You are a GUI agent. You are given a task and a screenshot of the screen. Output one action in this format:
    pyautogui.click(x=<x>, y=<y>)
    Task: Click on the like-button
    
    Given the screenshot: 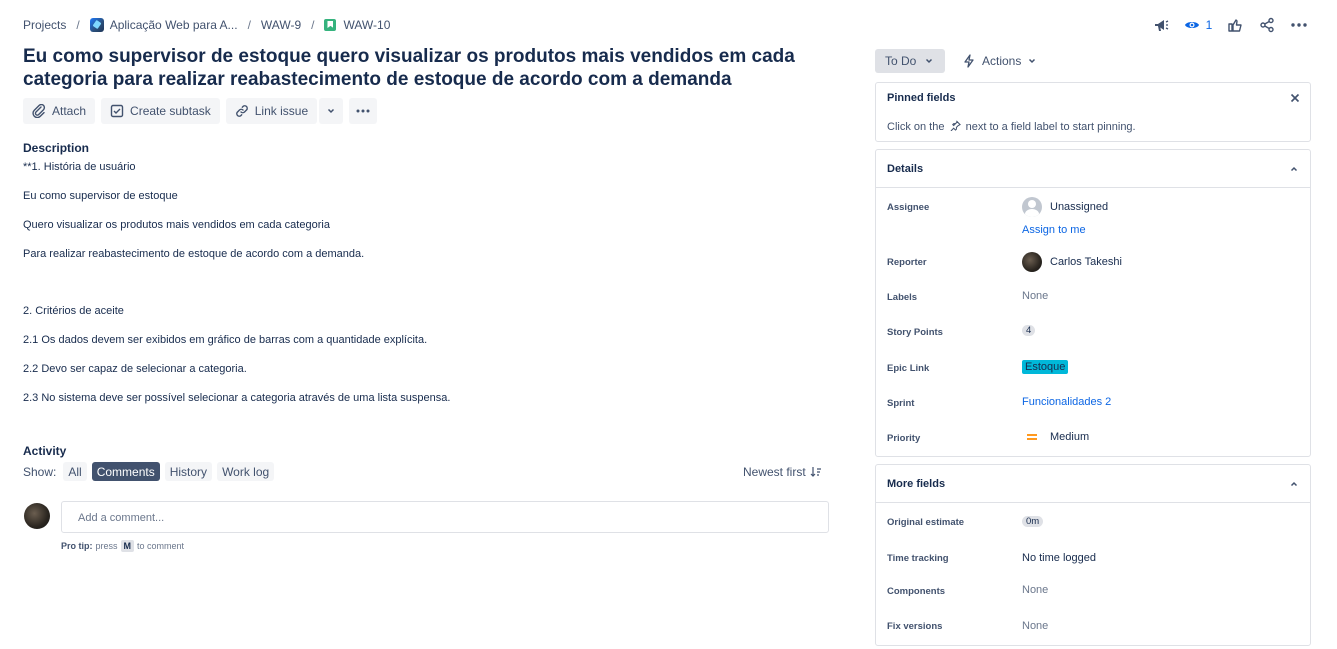 What is the action you would take?
    pyautogui.click(x=1235, y=25)
    